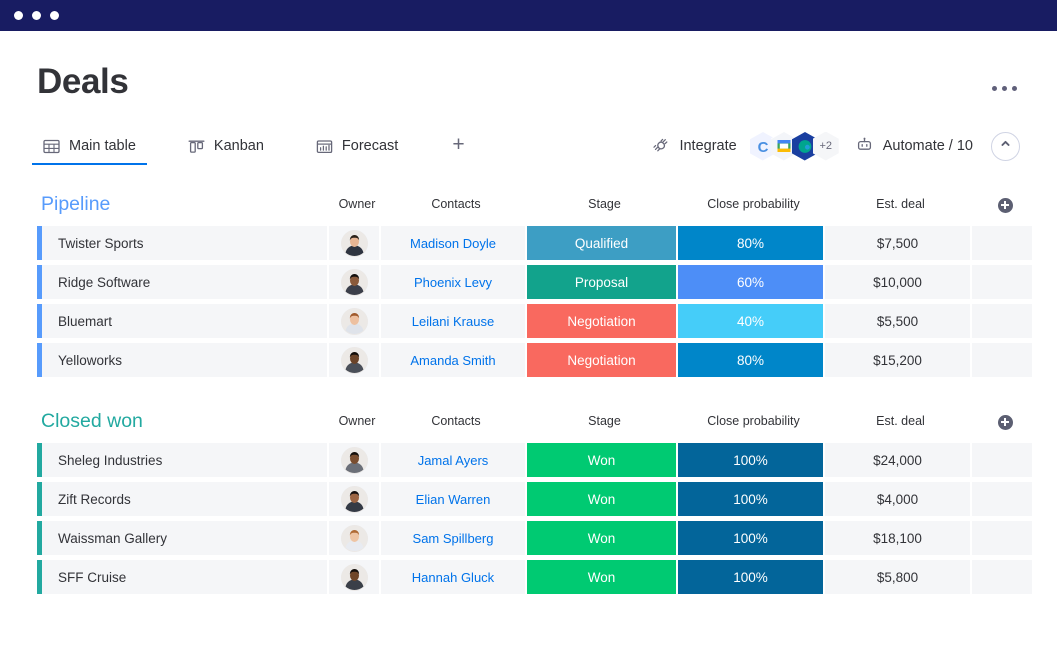 This screenshot has width=1057, height=651. Describe the element at coordinates (452, 282) in the screenshot. I see `contact-cell: Phoenix Levy` at that location.